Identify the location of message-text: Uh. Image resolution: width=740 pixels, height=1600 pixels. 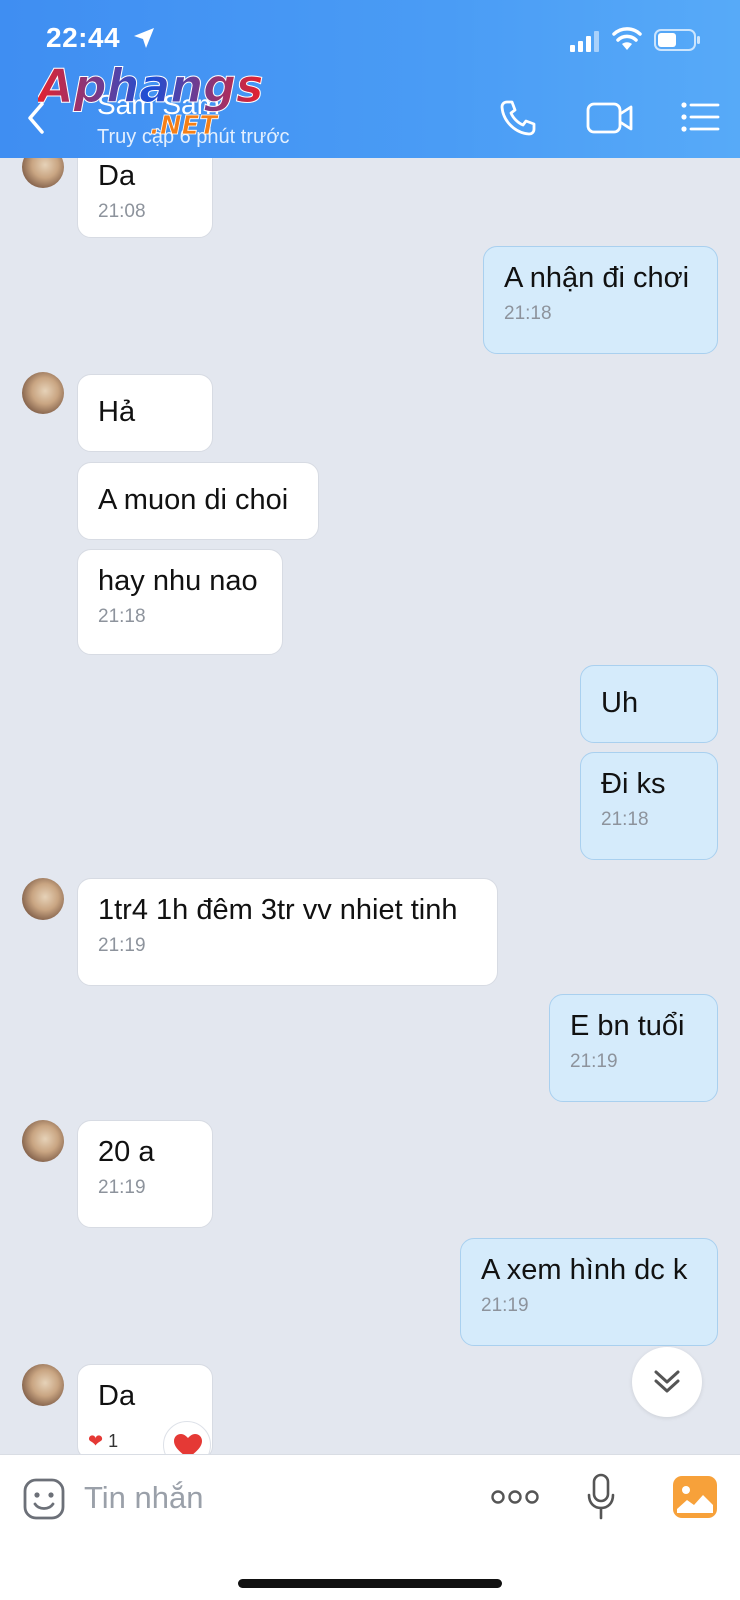
(620, 703).